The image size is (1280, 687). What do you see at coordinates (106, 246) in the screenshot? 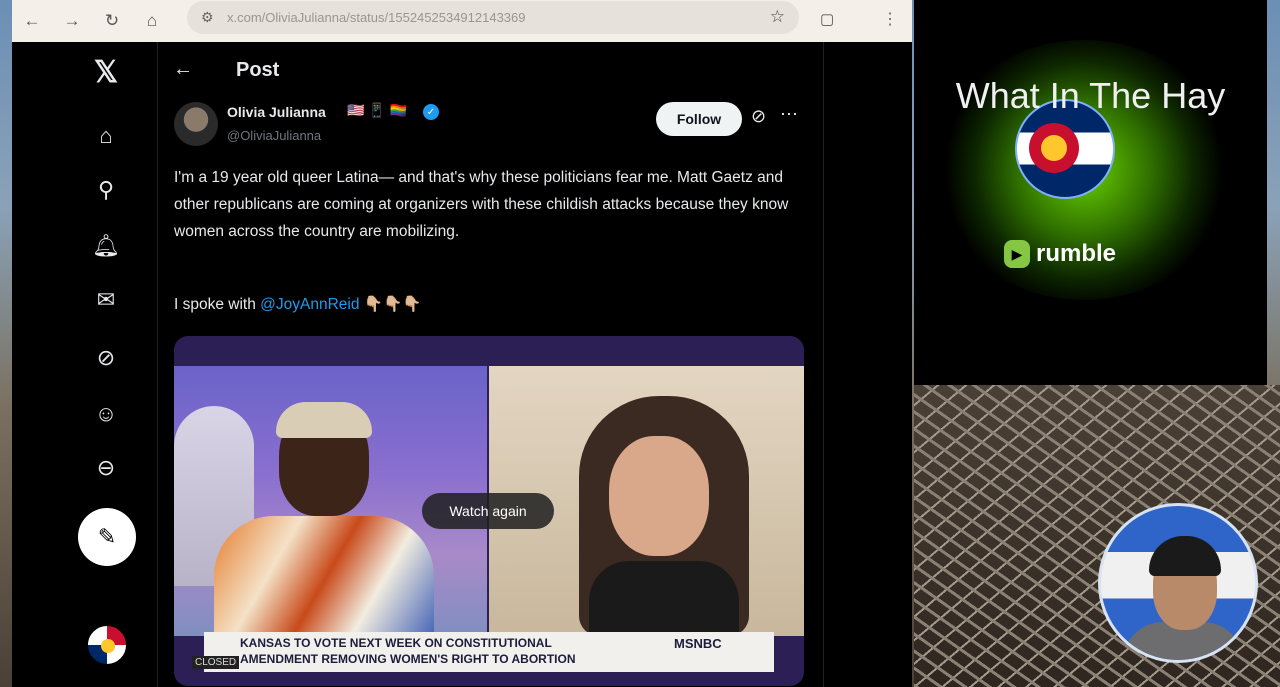
I see `notifications-bell-icon: 🔔︎` at bounding box center [106, 246].